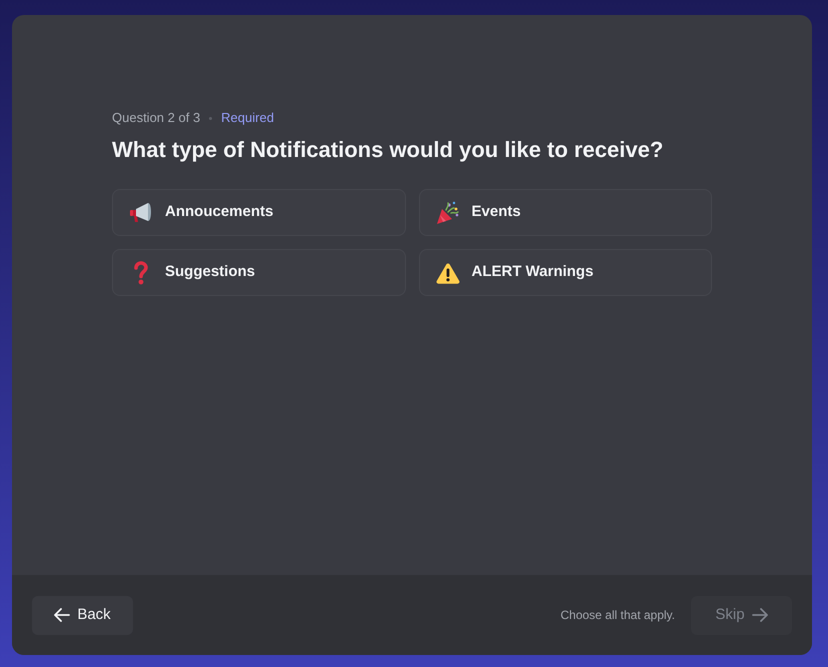  I want to click on option-button: ALERT Warnings, so click(565, 272).